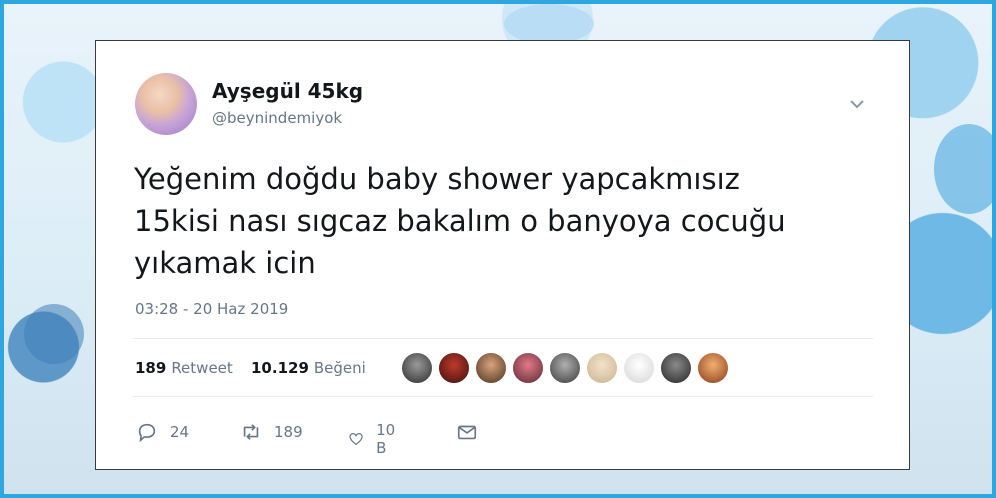 The width and height of the screenshot is (996, 498). What do you see at coordinates (151, 368) in the screenshot?
I see `retweet-stat-count: 189` at bounding box center [151, 368].